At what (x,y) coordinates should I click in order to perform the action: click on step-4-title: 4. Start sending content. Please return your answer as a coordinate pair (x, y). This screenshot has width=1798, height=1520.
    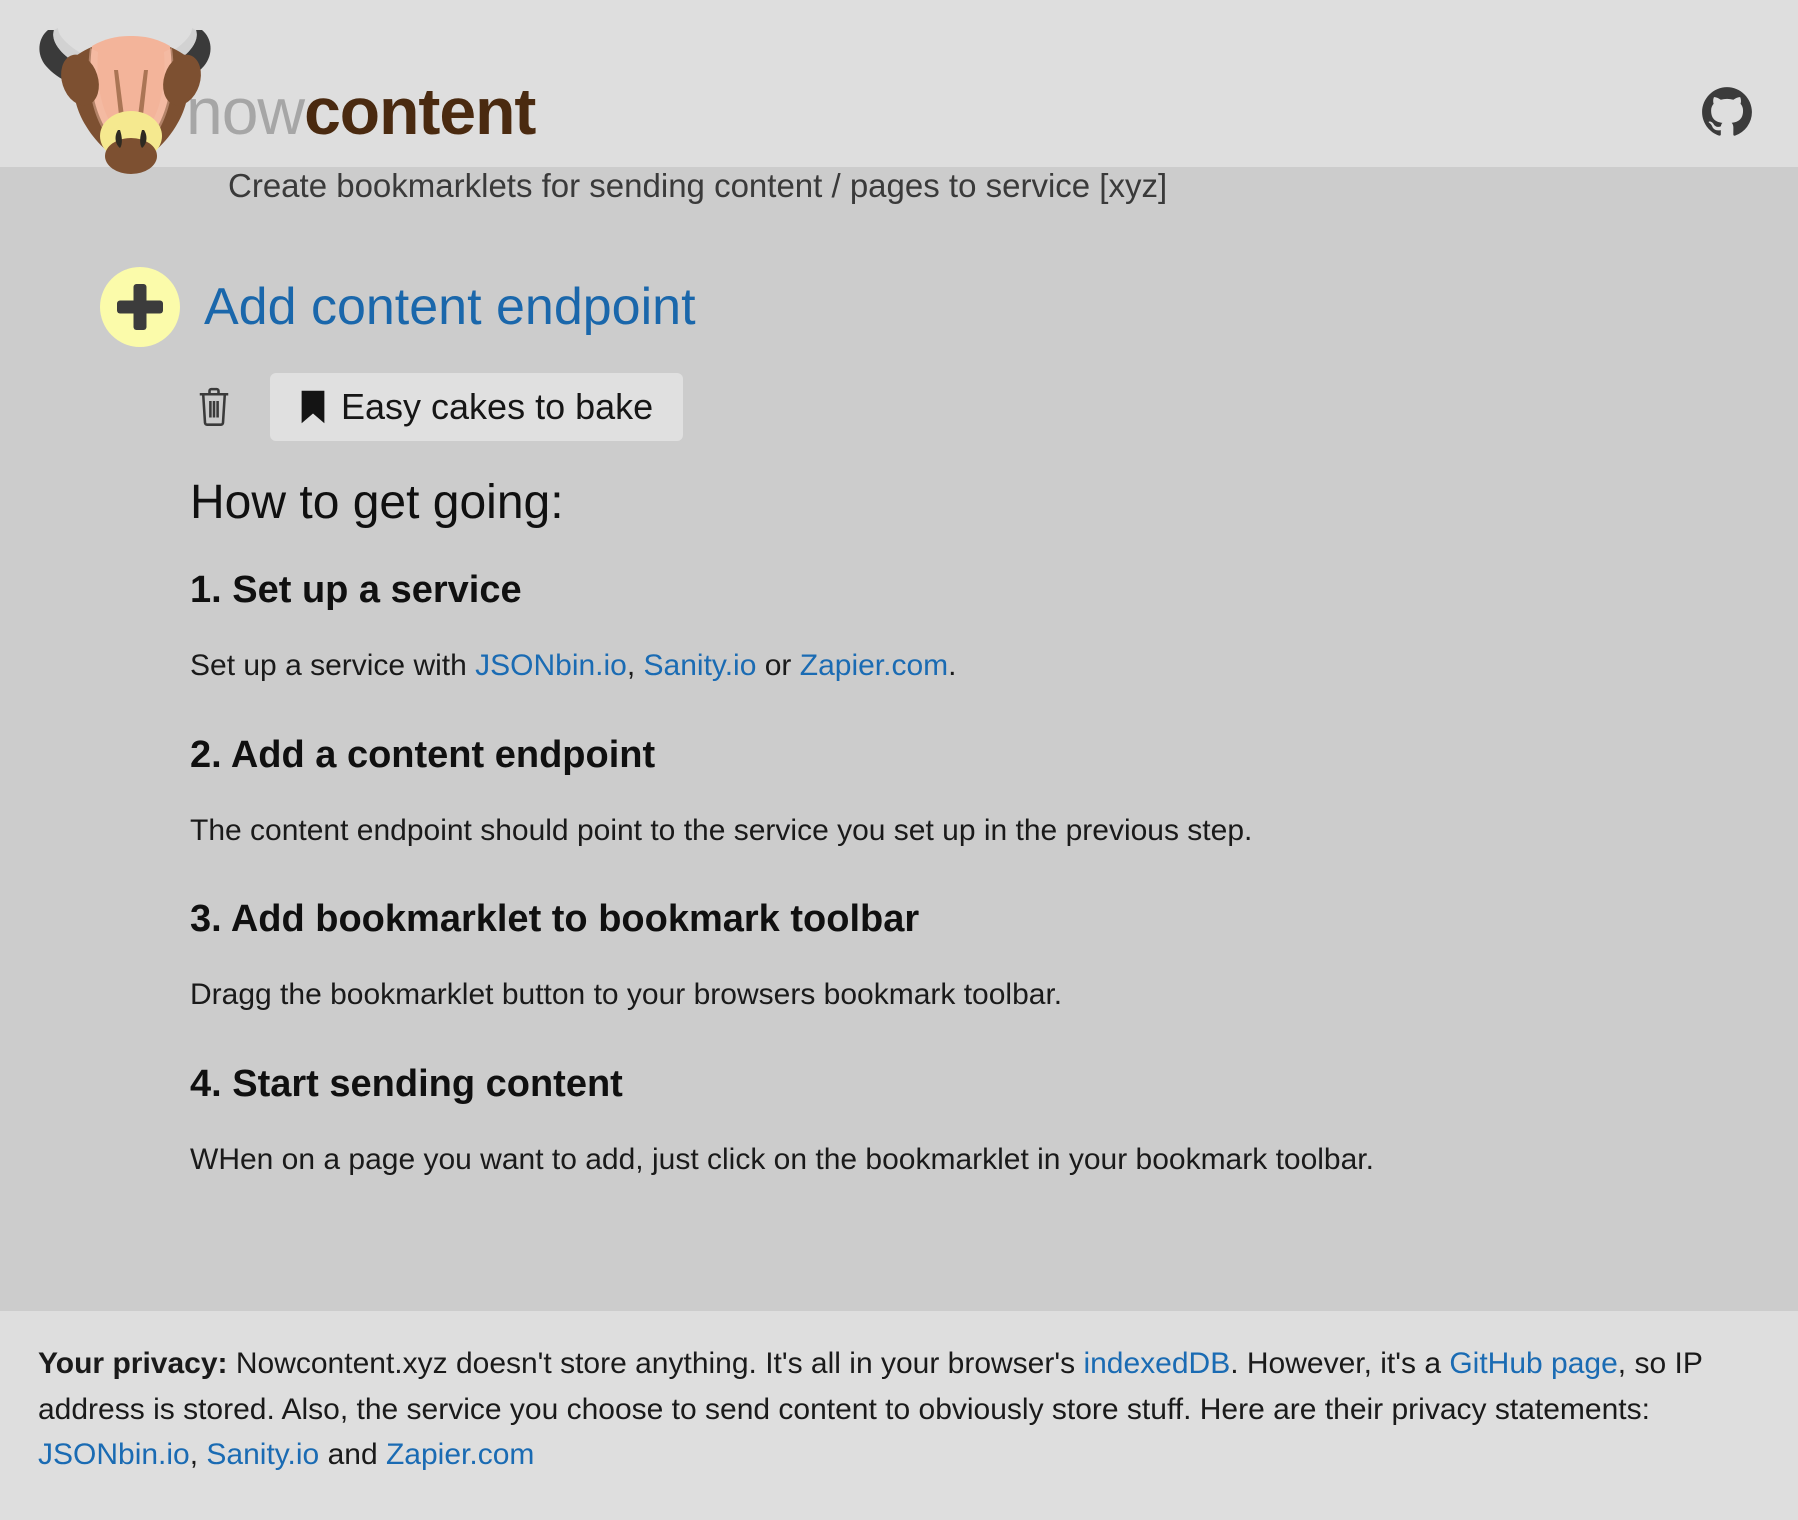
    Looking at the image, I should click on (406, 1083).